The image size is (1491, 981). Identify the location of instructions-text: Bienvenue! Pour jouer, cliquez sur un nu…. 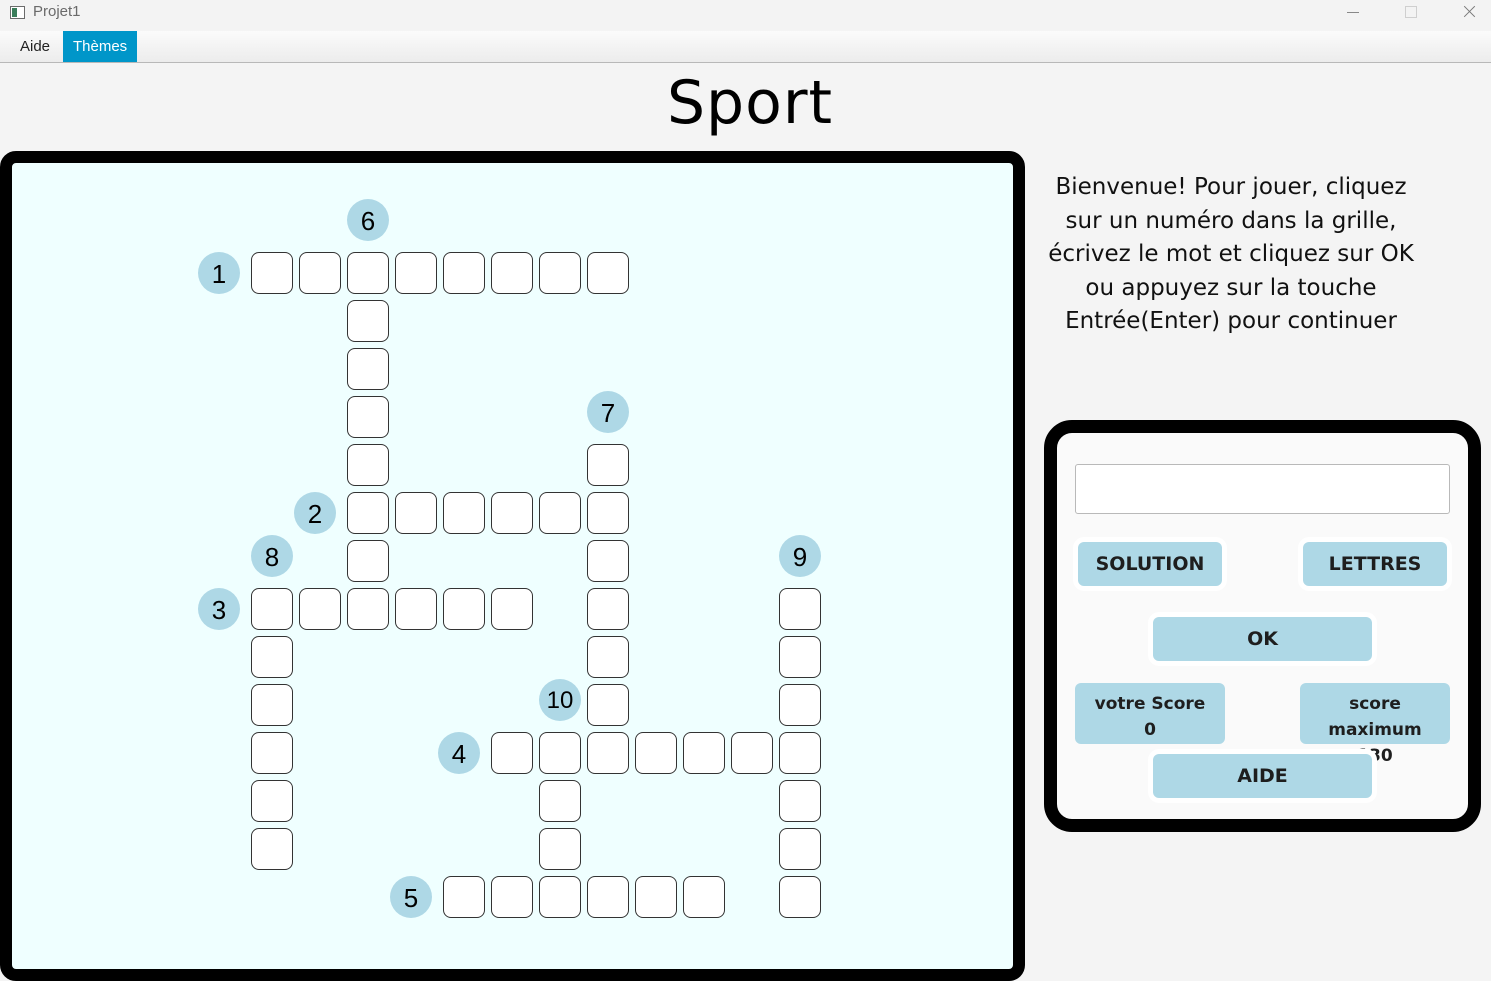
(1231, 254).